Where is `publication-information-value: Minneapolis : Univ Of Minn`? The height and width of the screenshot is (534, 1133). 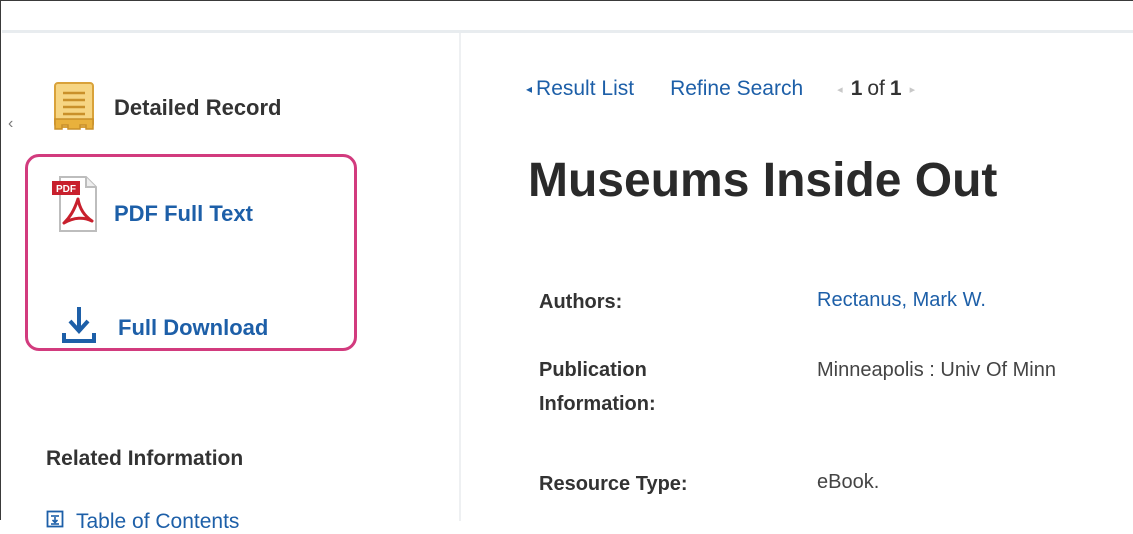 publication-information-value: Minneapolis : Univ Of Minn is located at coordinates (936, 370).